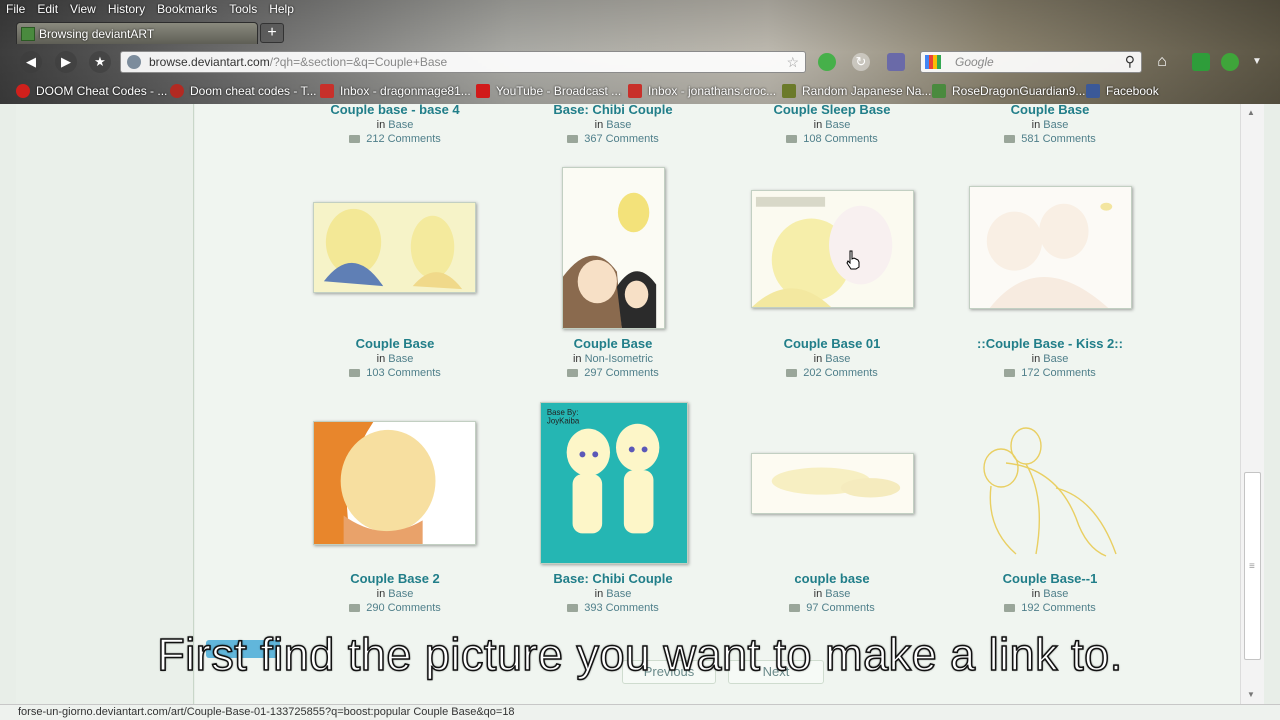 The width and height of the screenshot is (1280, 720). I want to click on result-title-link: Couple base - base 4, so click(395, 110).